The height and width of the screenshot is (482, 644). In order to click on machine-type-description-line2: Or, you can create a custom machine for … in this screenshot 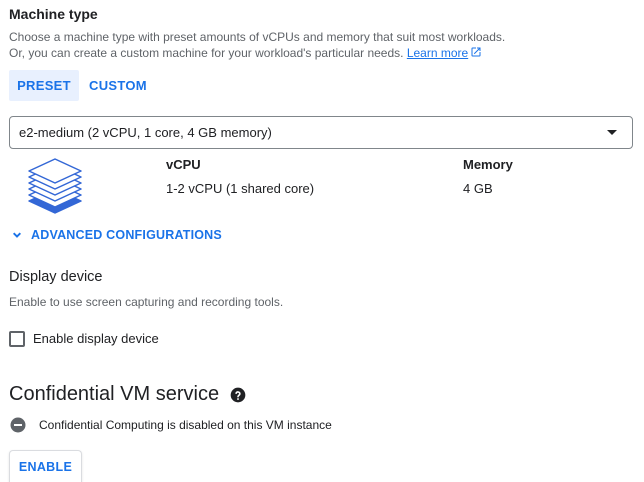, I will do `click(206, 53)`.